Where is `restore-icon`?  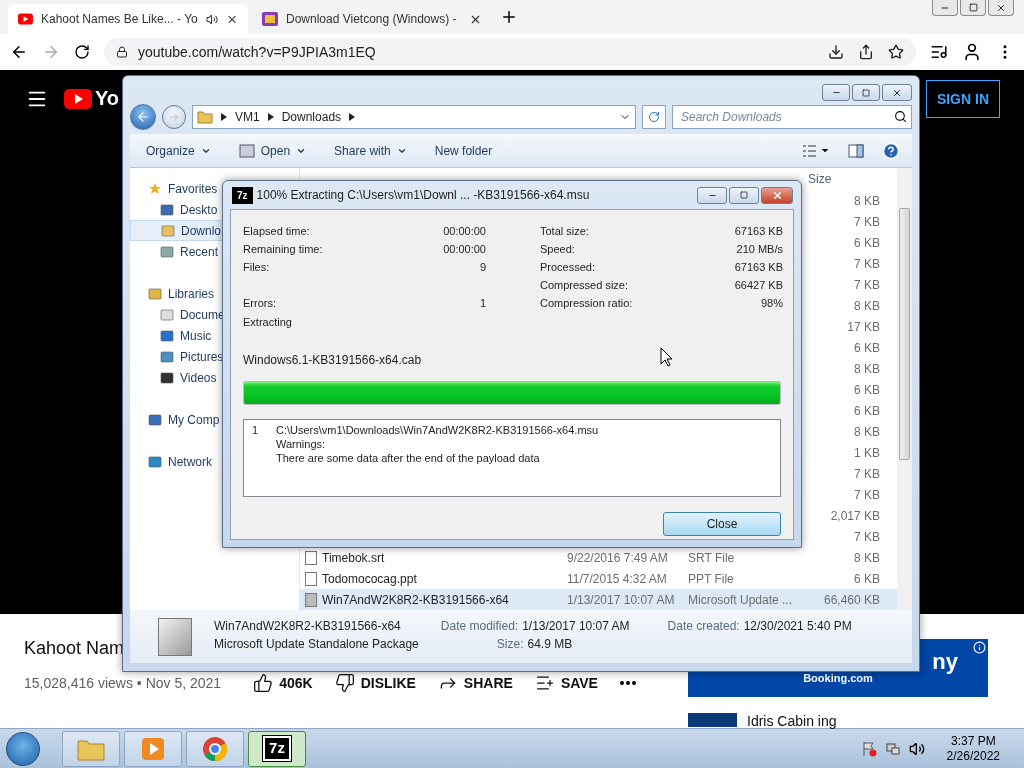
restore-icon is located at coordinates (973, 7).